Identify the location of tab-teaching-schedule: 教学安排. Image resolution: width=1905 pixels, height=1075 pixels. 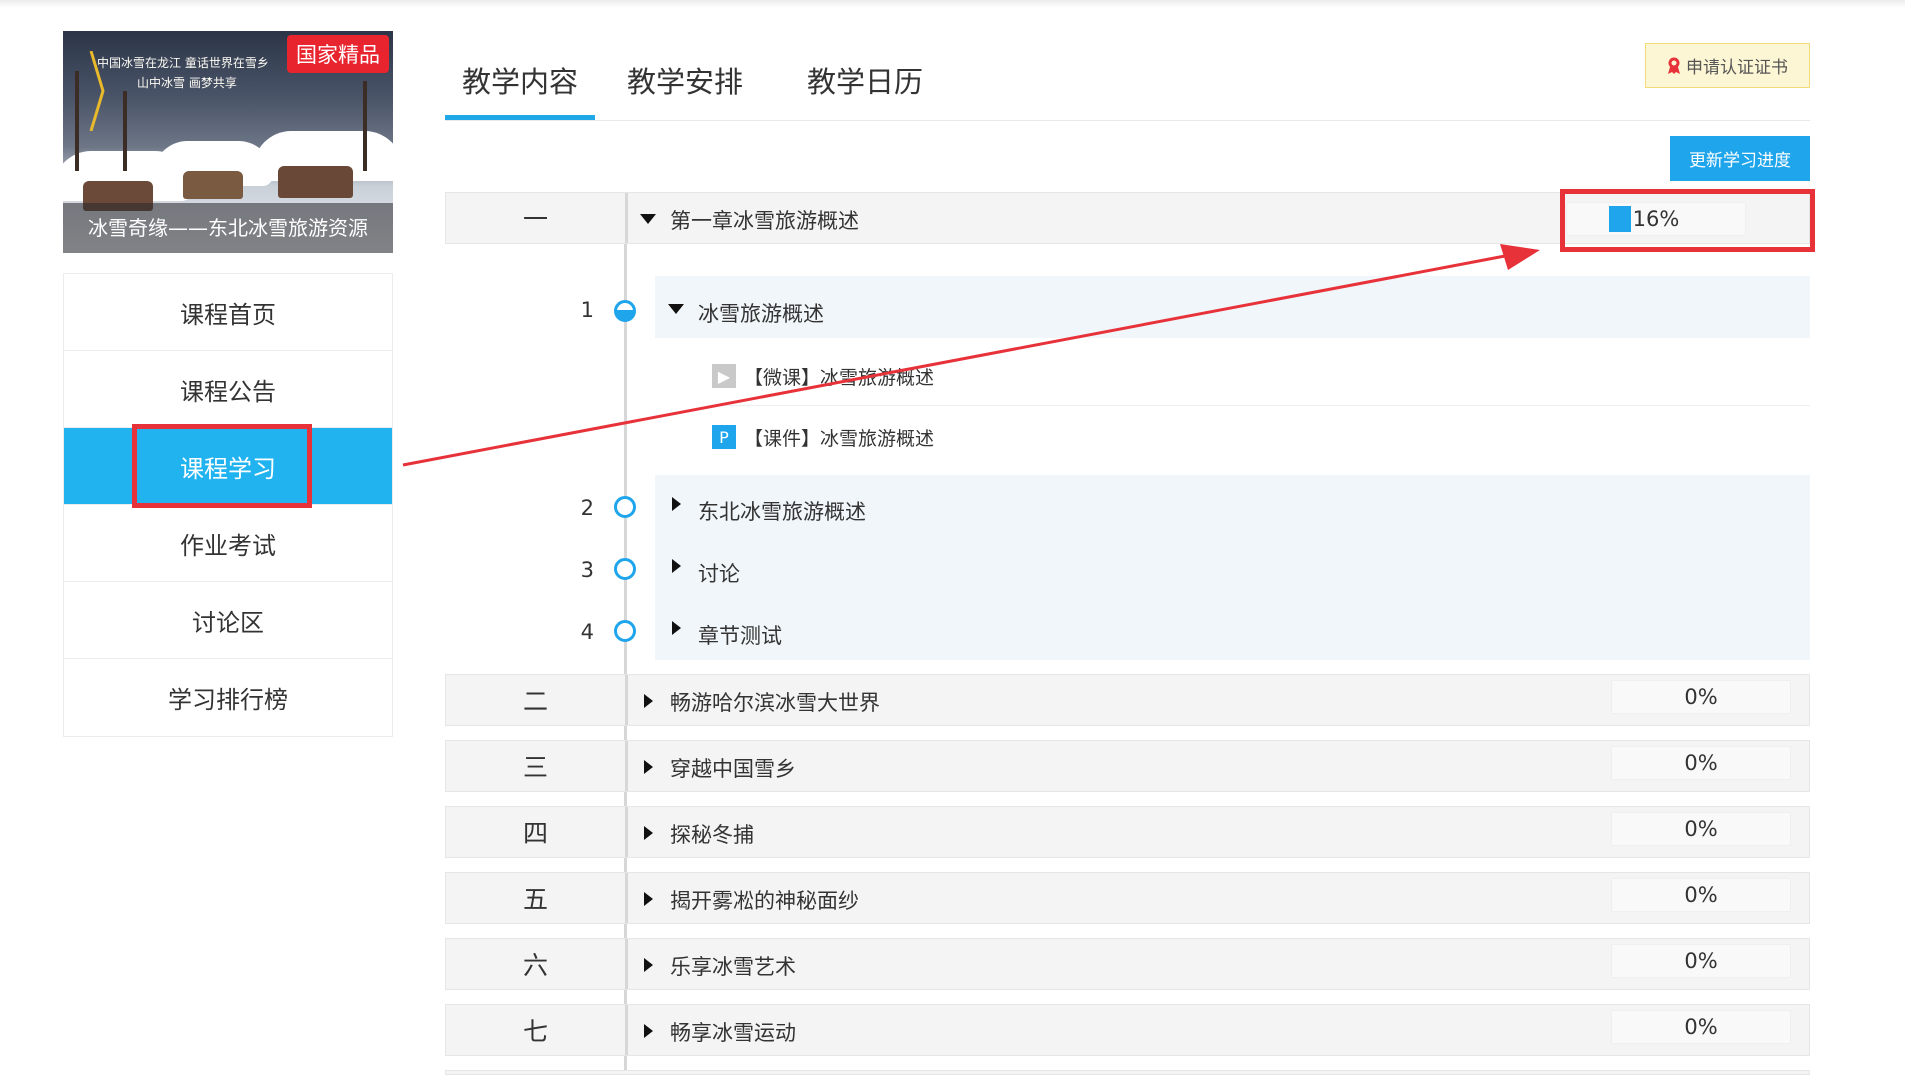
(685, 80).